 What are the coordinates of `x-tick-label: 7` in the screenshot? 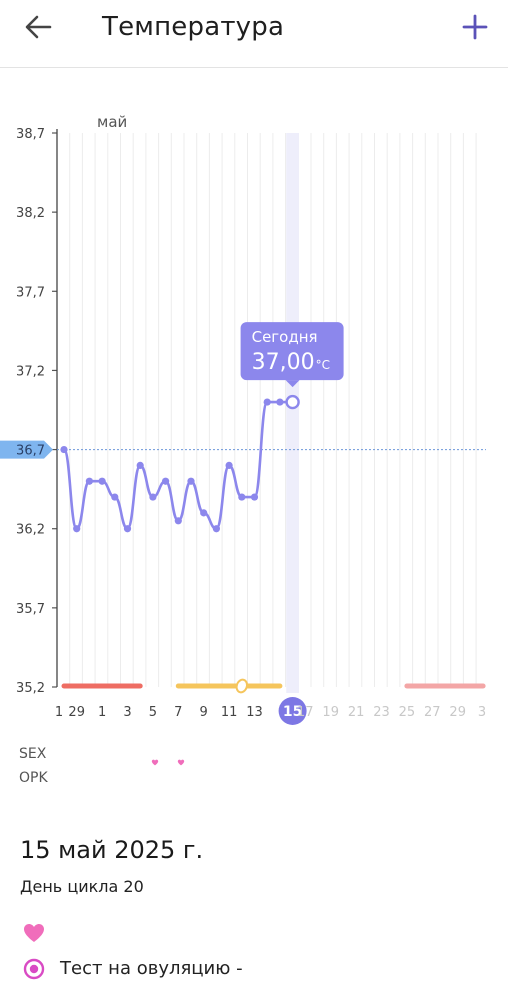 It's located at (178, 712).